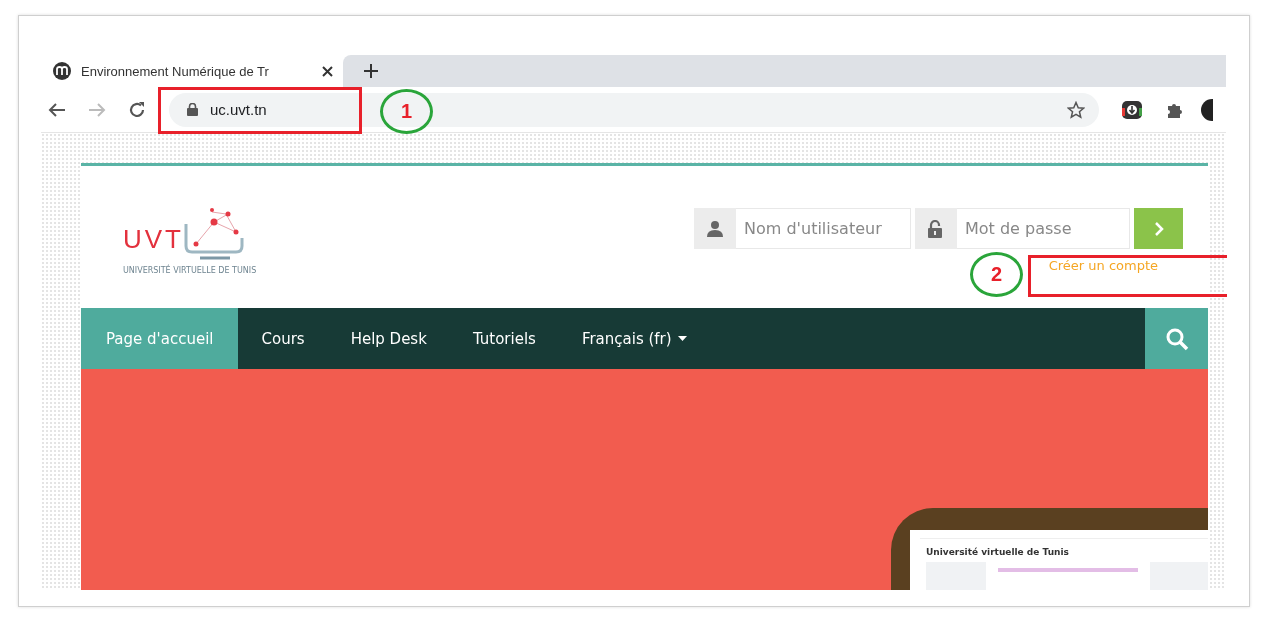  I want to click on profile-avatar, so click(1207, 109).